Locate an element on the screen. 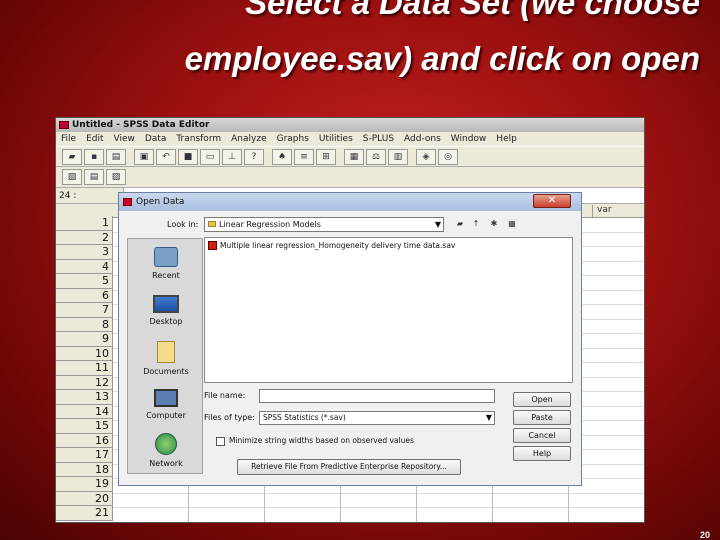  pivot-icon: ▤ is located at coordinates (94, 177).